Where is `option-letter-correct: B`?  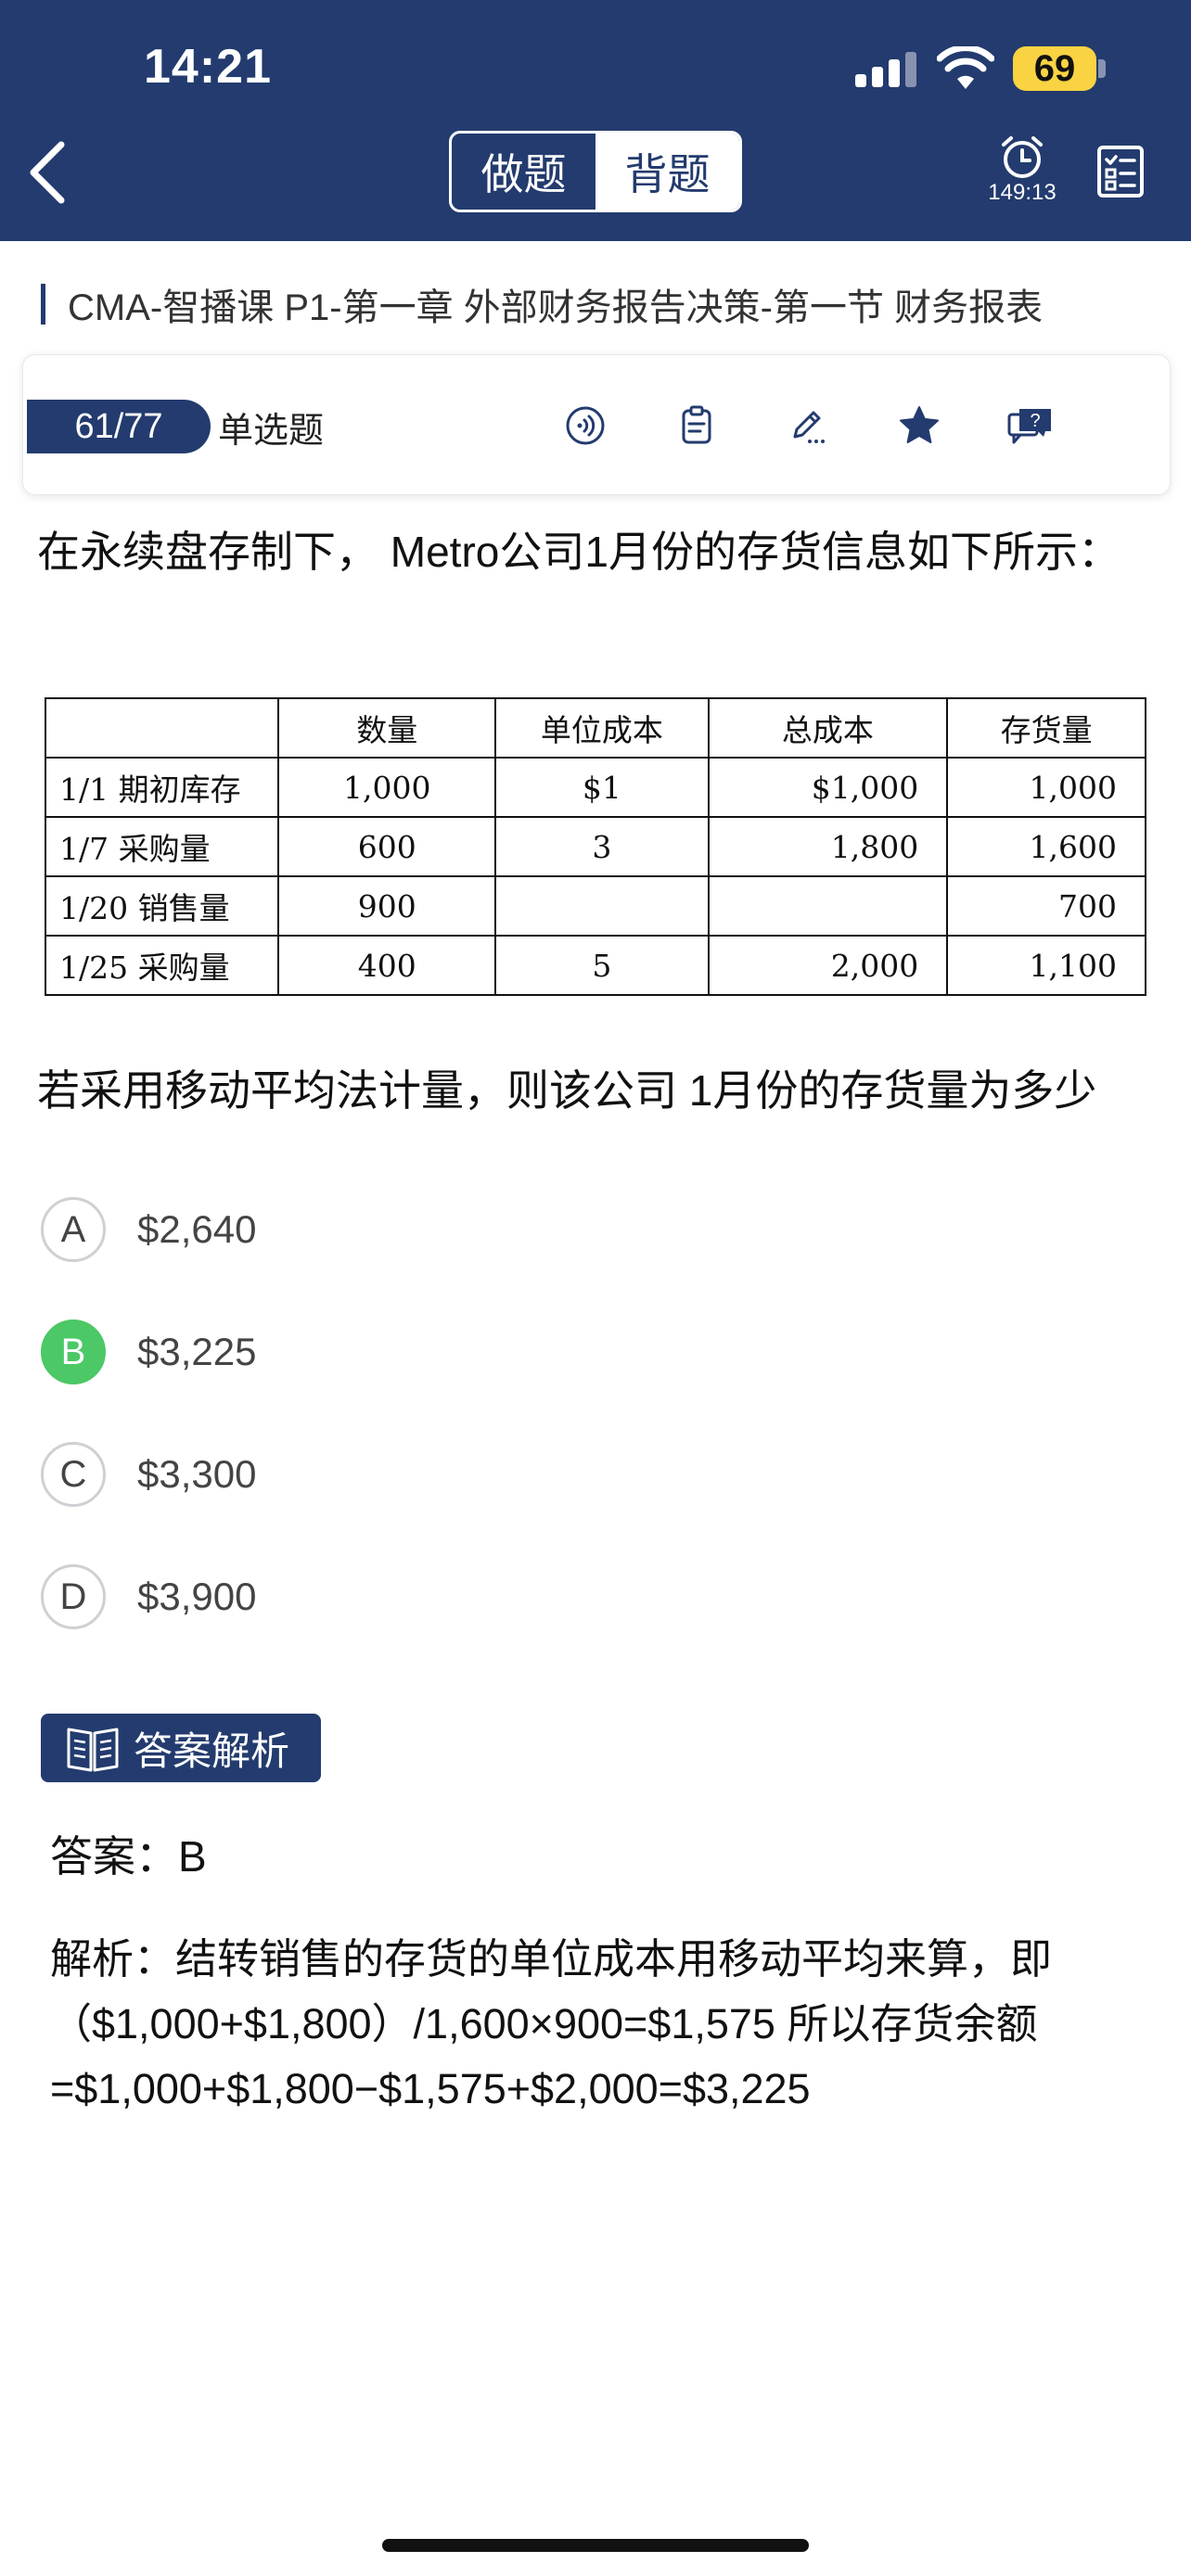
option-letter-correct: B is located at coordinates (73, 1352).